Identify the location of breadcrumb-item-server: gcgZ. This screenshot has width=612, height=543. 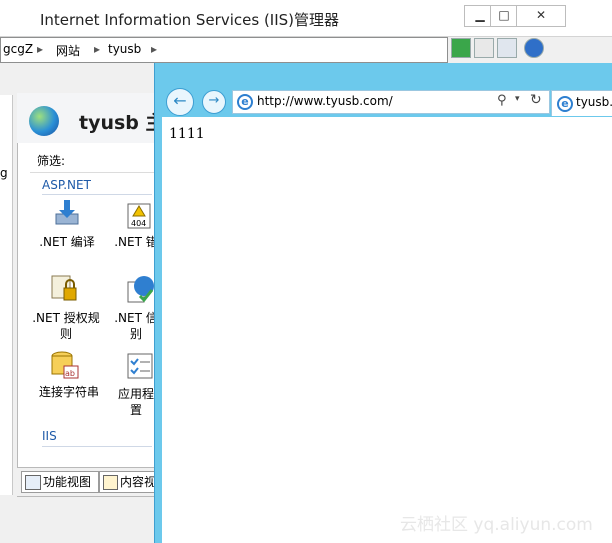
(18, 49).